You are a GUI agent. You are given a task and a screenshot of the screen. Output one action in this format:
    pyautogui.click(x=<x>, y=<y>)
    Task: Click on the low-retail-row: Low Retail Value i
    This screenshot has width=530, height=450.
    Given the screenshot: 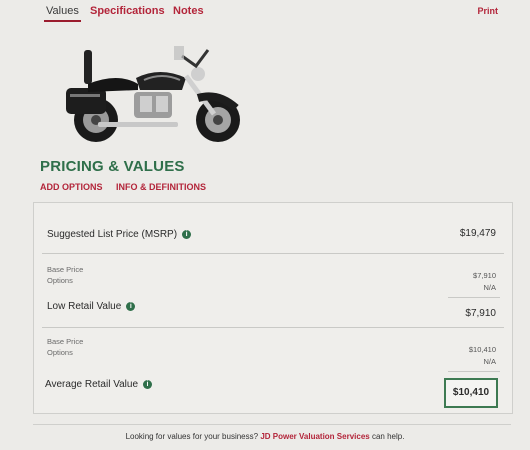 What is the action you would take?
    pyautogui.click(x=91, y=306)
    